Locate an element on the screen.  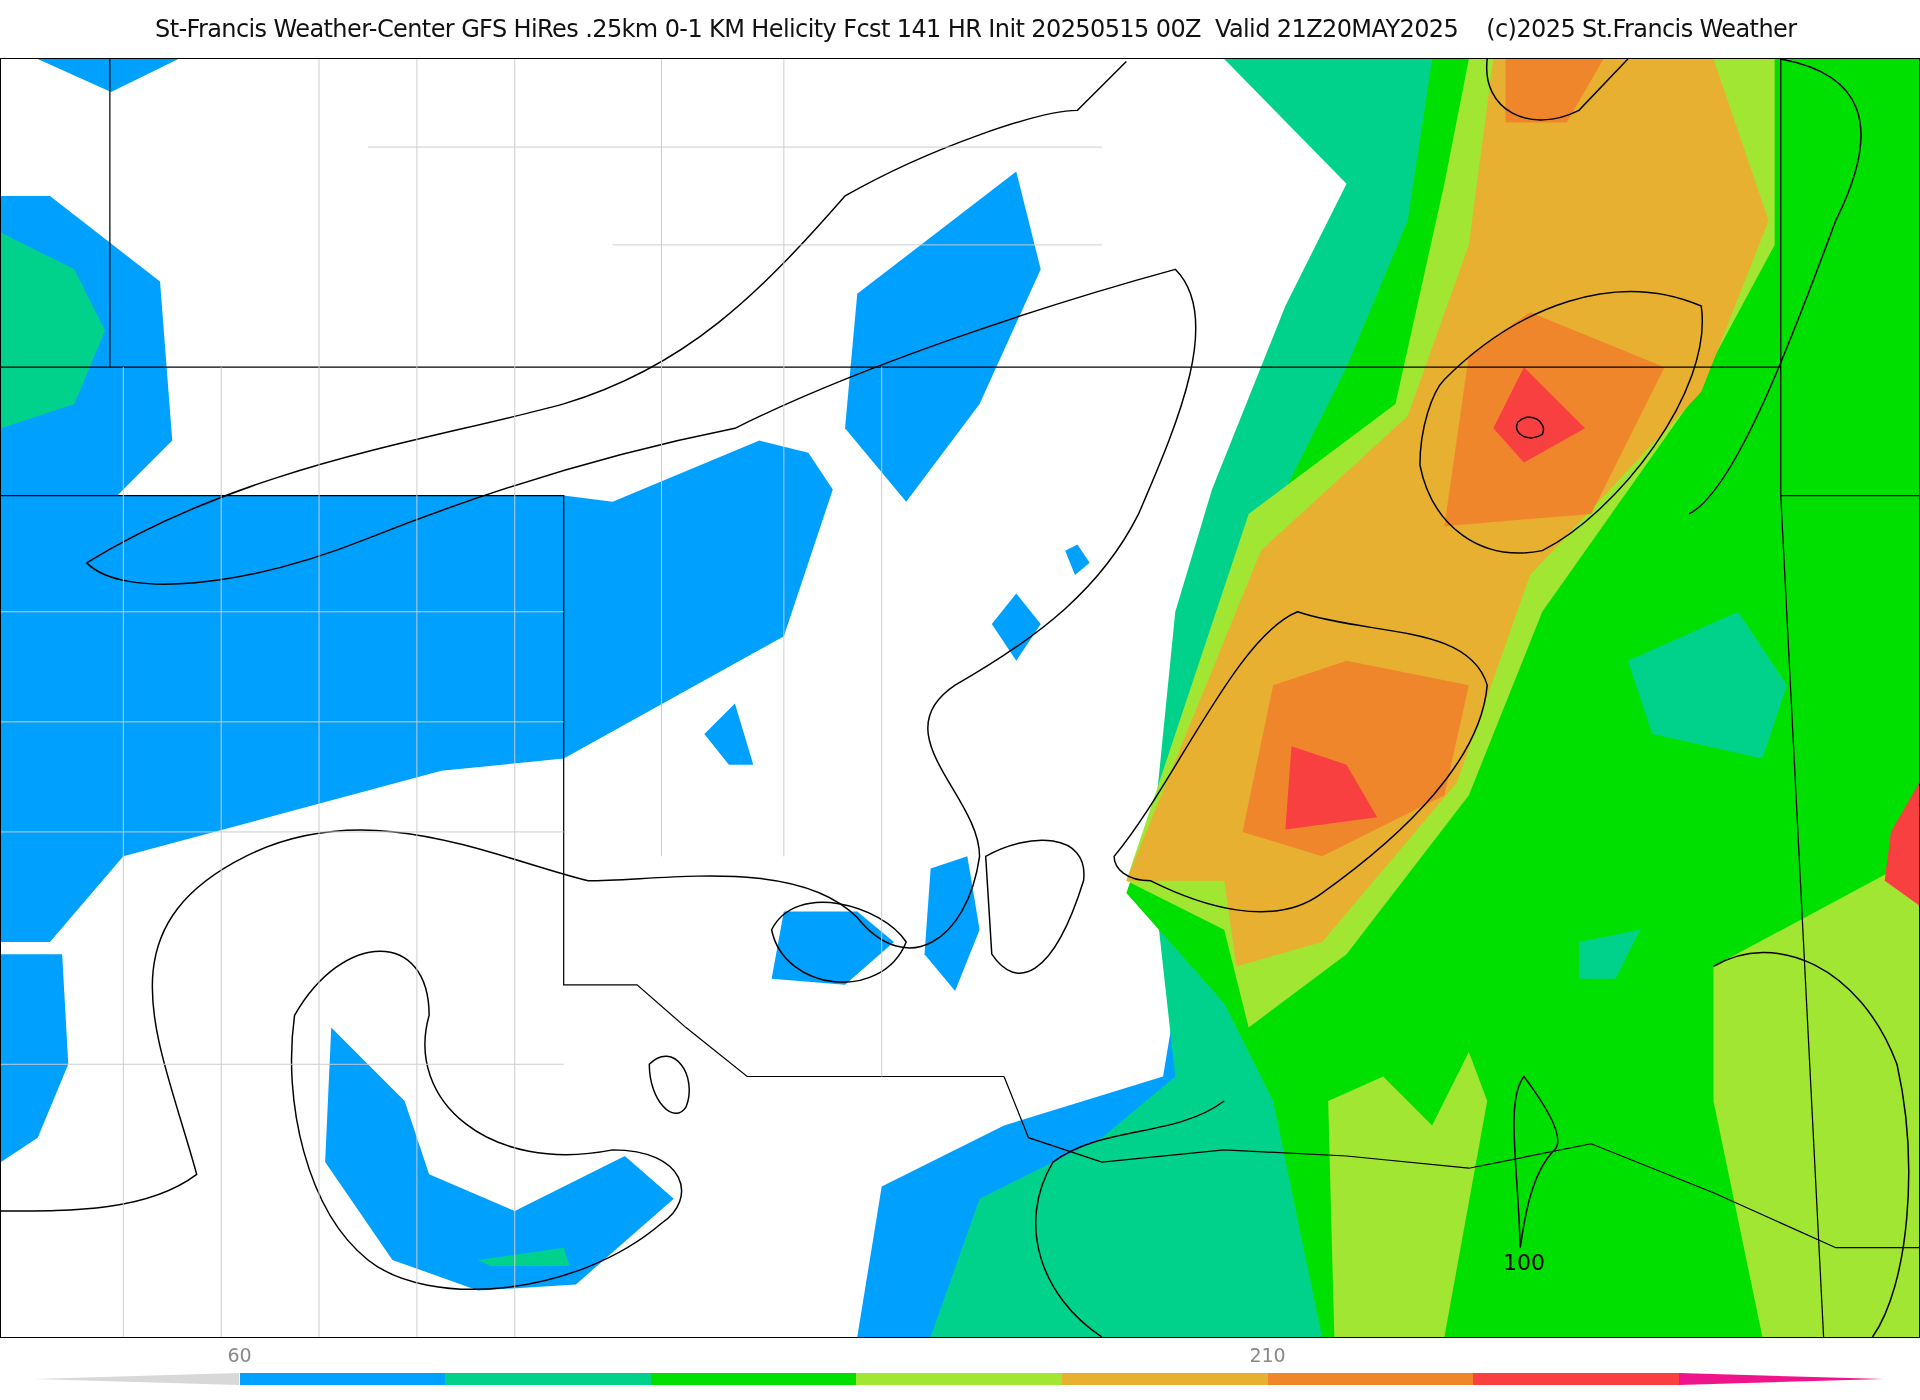
colorbar-tick-label: 60 is located at coordinates (239, 1355).